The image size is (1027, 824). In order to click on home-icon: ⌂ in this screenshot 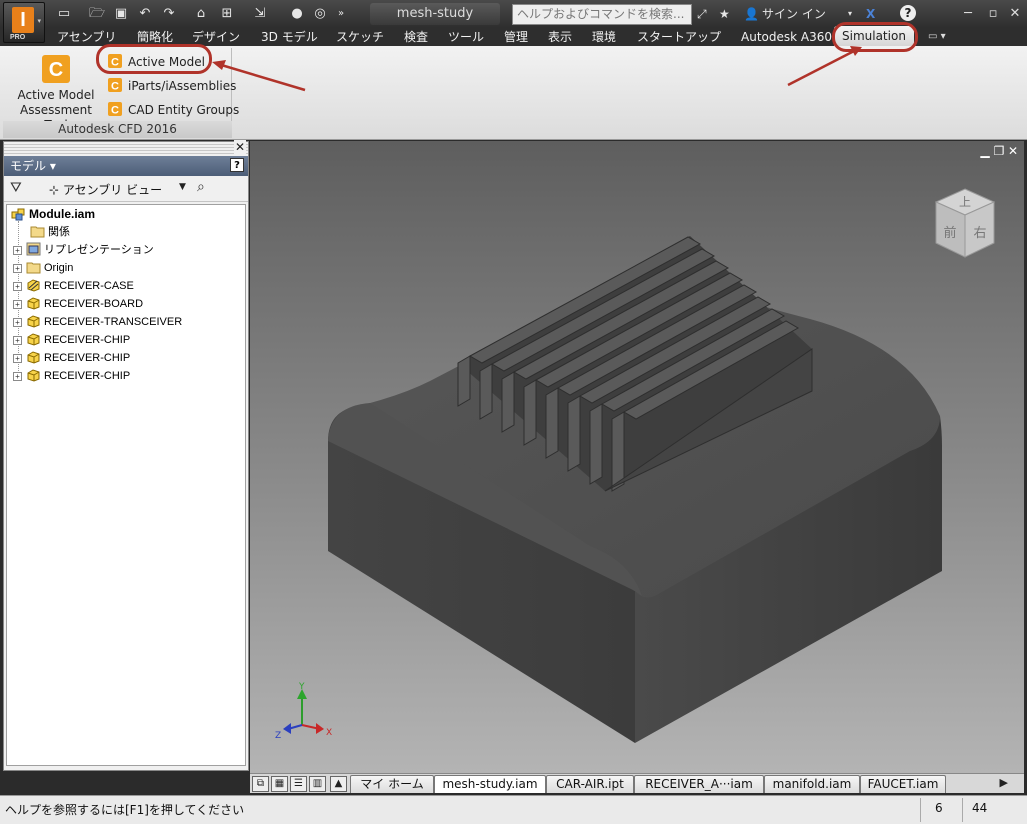, I will do `click(201, 14)`.